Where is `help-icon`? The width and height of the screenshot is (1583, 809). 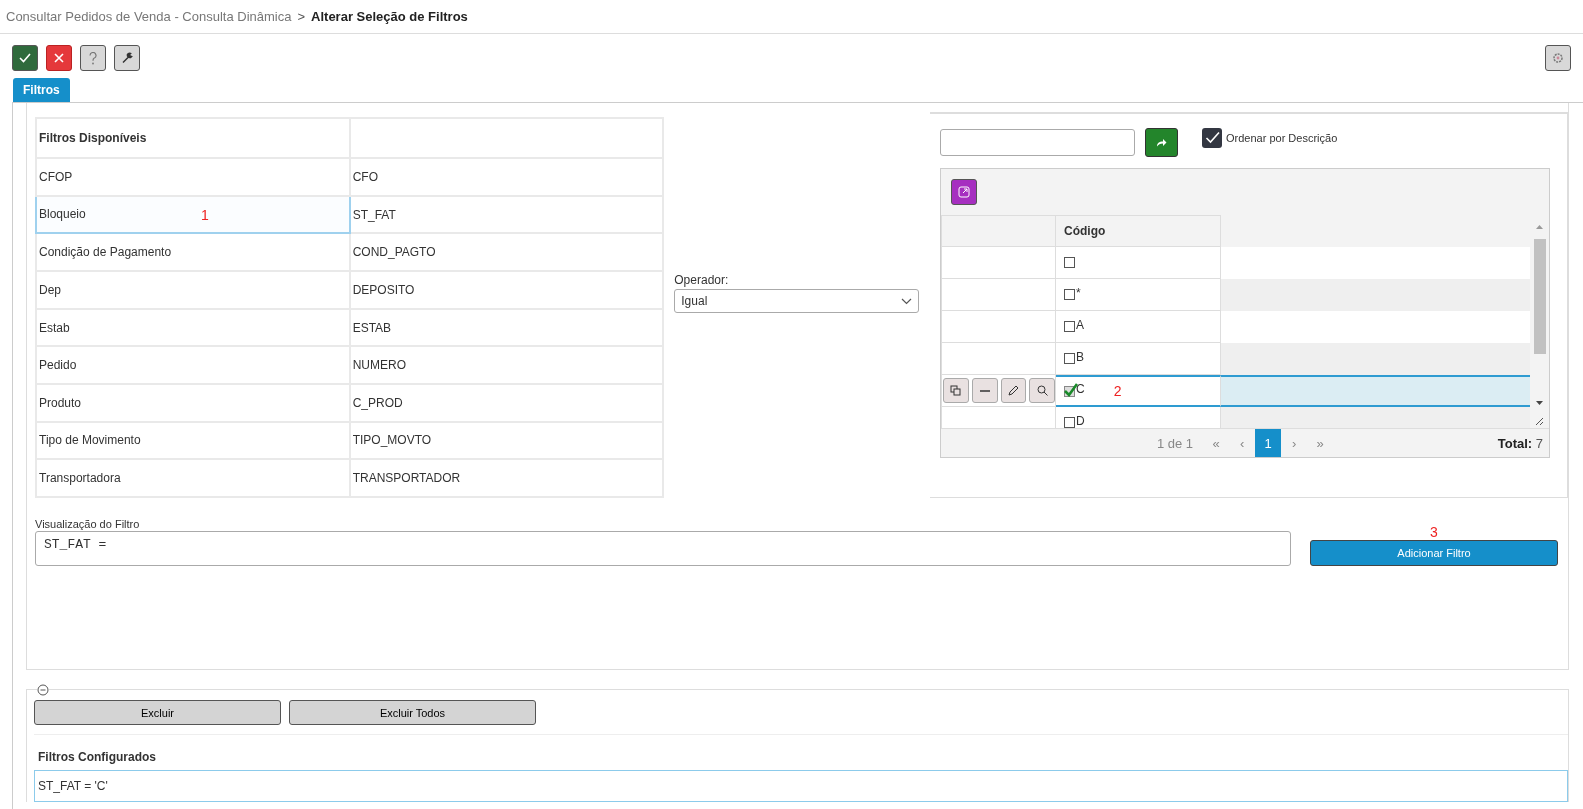 help-icon is located at coordinates (93, 58).